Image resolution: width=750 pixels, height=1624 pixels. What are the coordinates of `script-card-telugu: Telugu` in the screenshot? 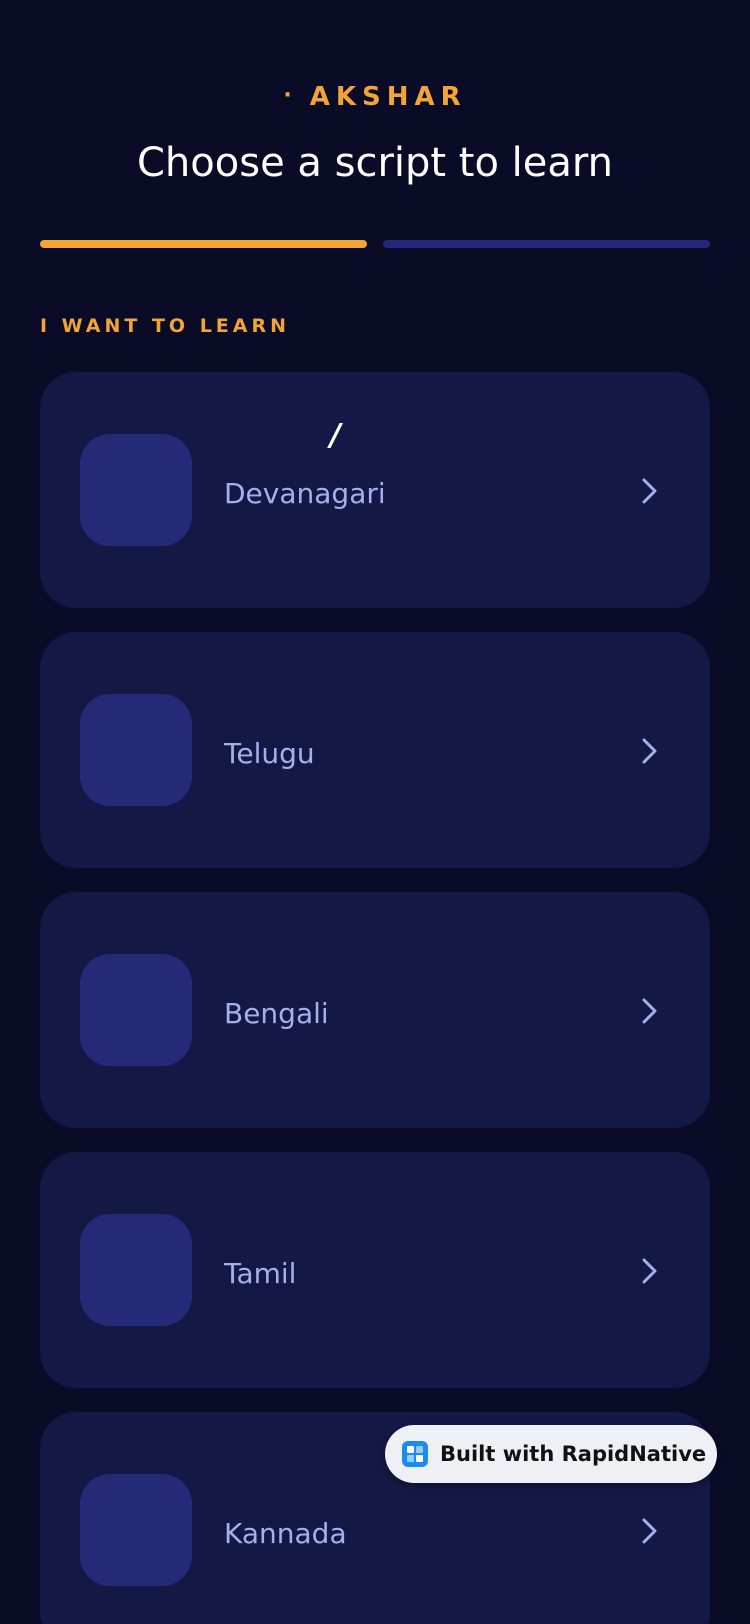 It's located at (375, 750).